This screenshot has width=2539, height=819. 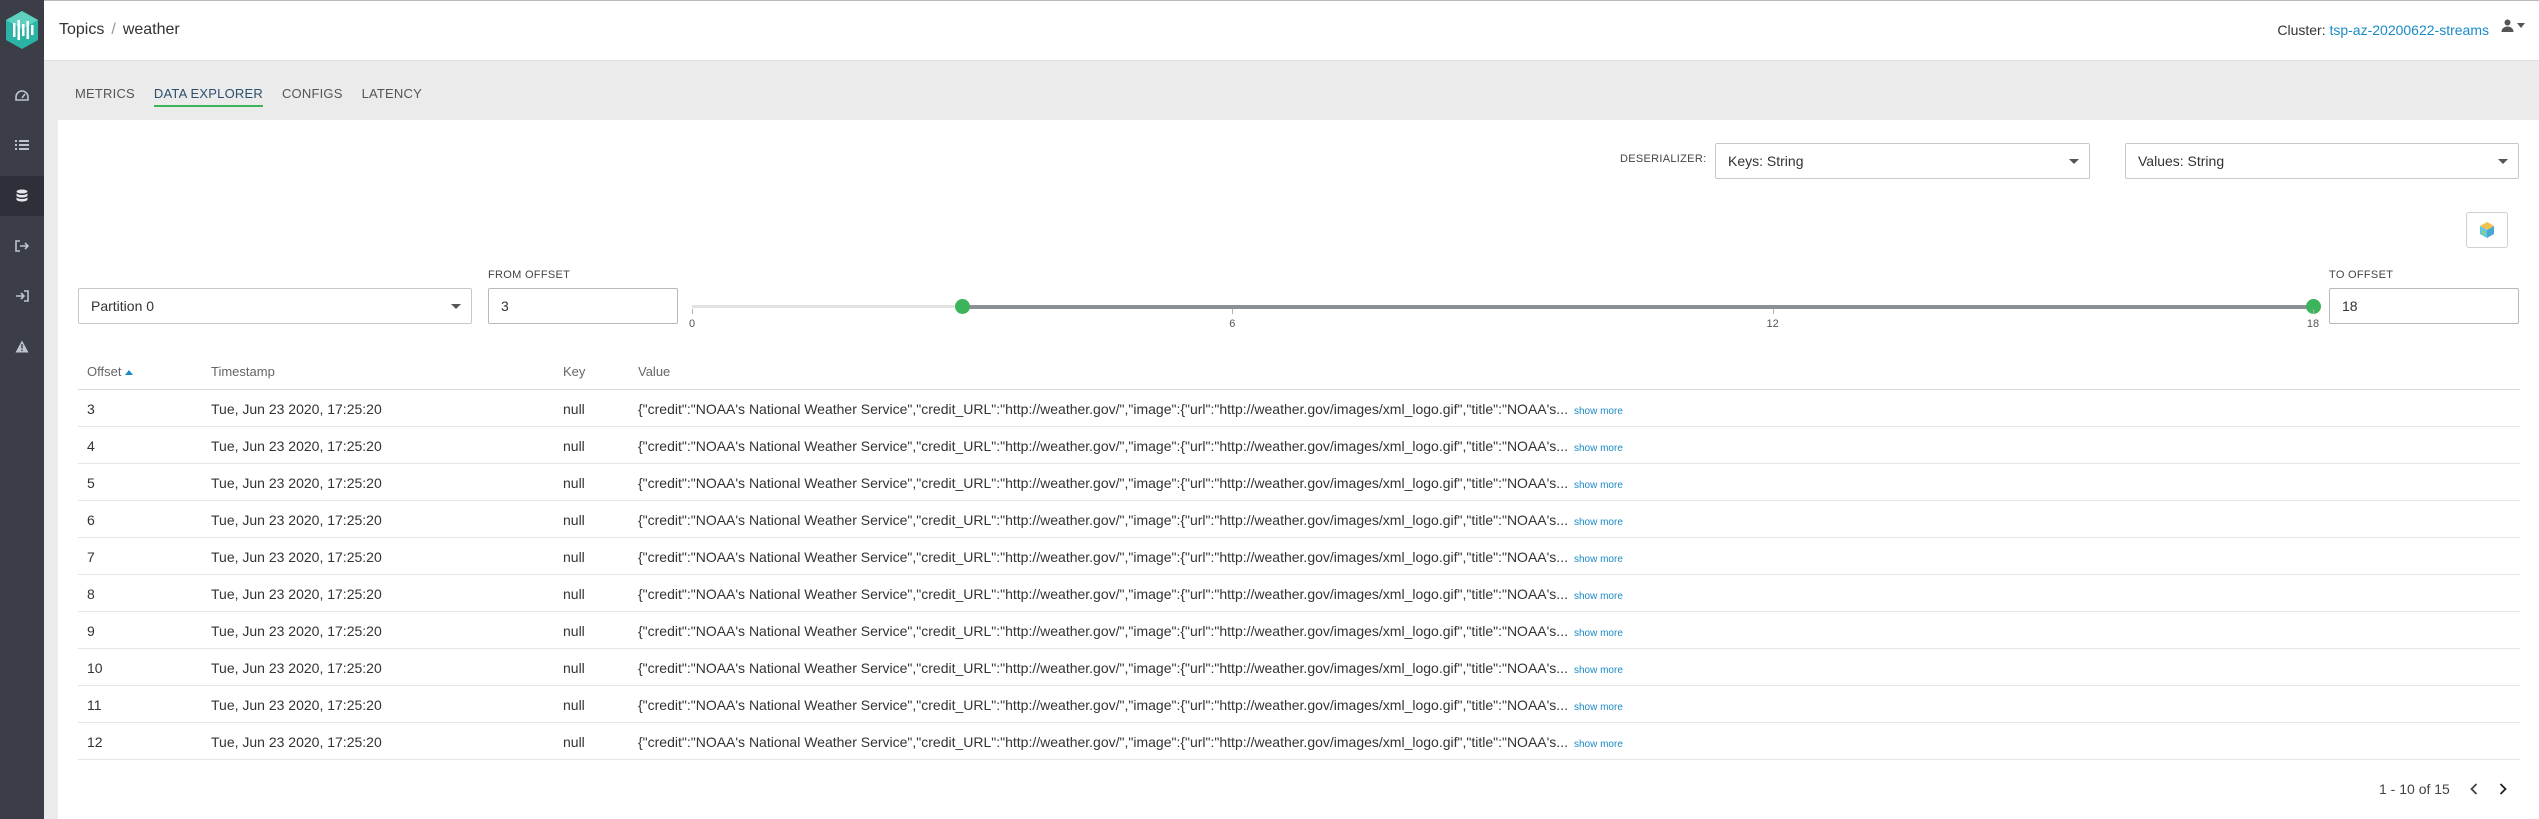 What do you see at coordinates (22, 145) in the screenshot?
I see `list-icon` at bounding box center [22, 145].